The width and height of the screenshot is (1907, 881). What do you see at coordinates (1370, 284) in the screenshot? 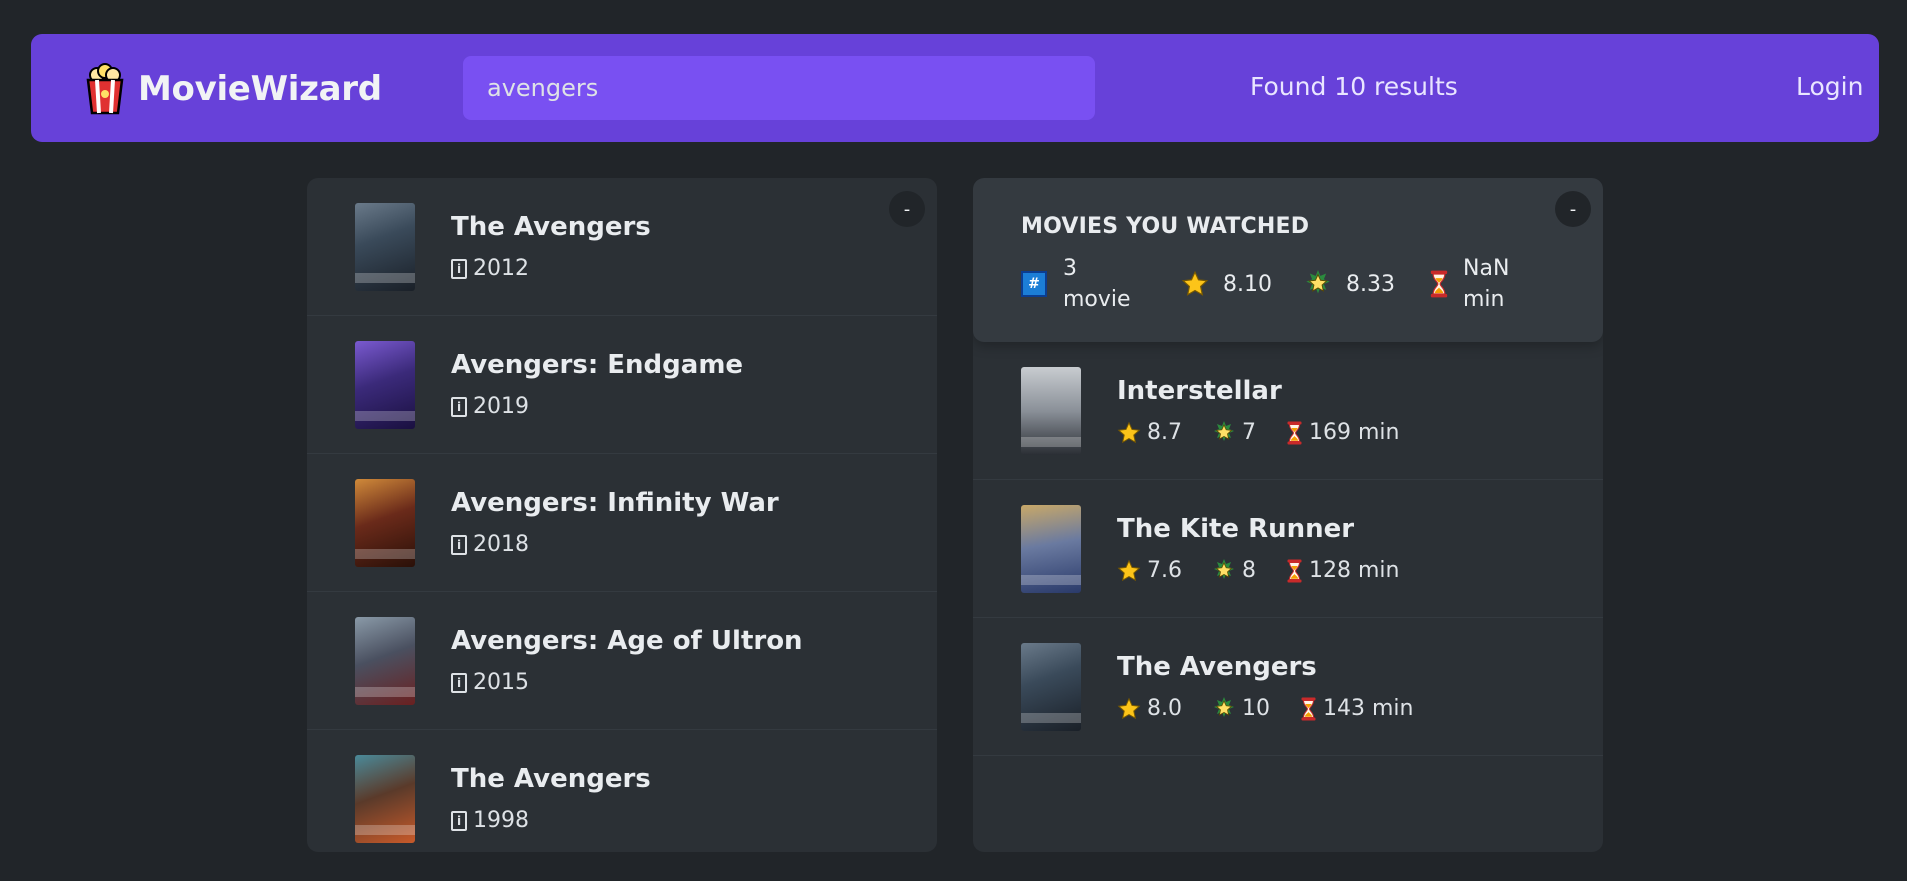
I see `avg-user-rating: 8.33` at bounding box center [1370, 284].